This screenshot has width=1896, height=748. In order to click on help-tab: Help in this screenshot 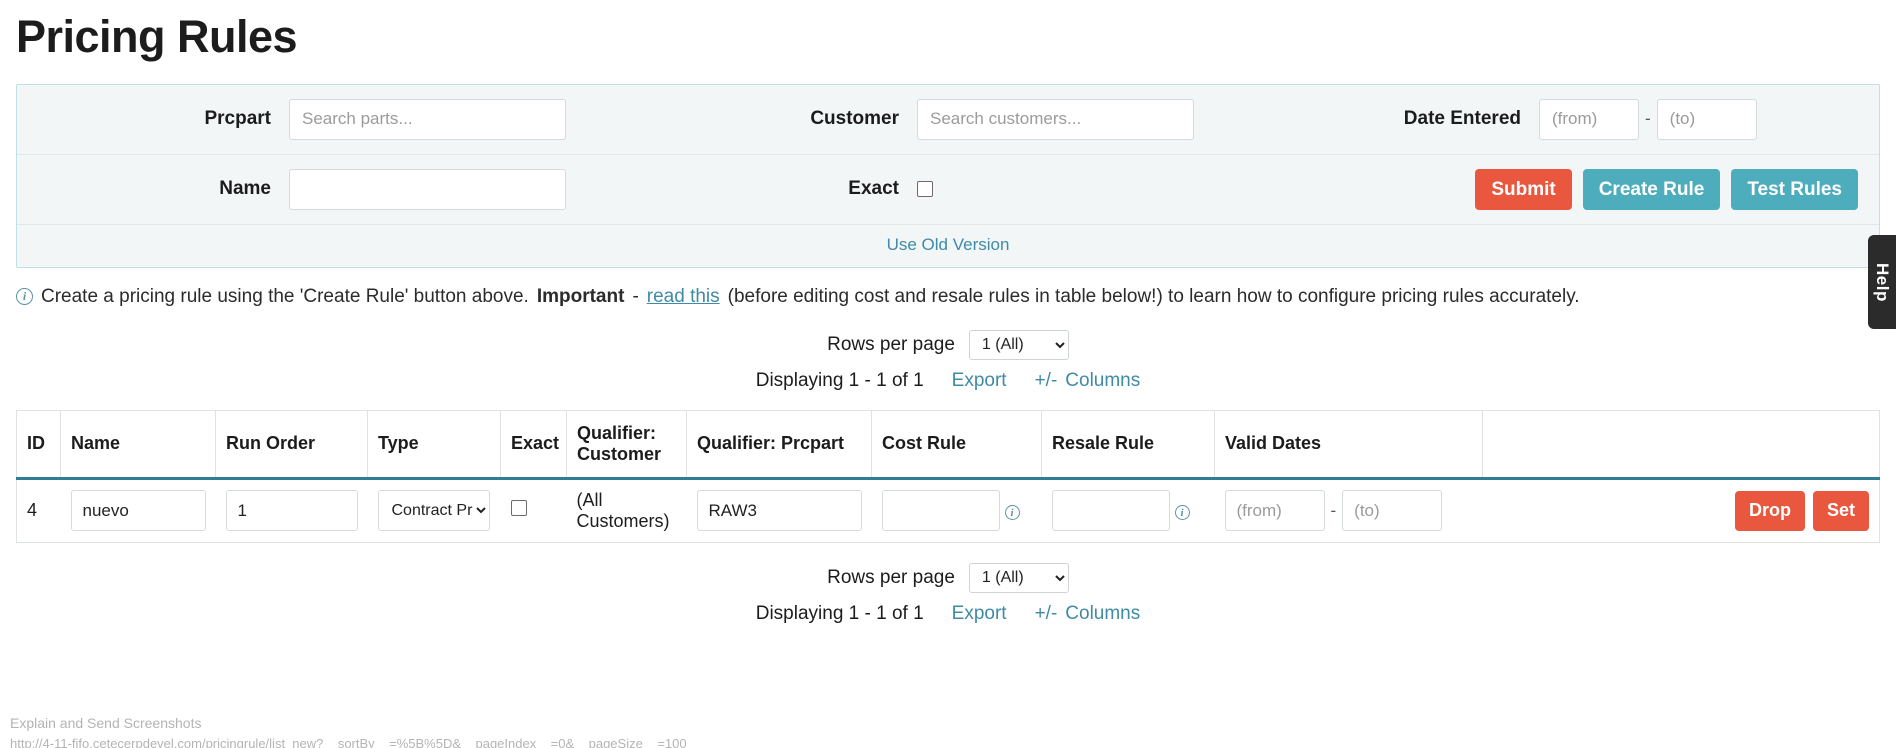, I will do `click(1882, 282)`.